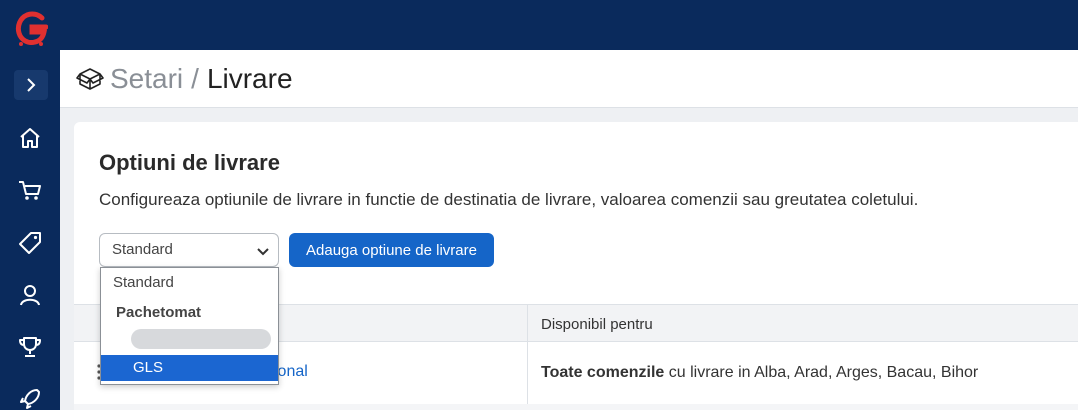 The image size is (1078, 410). I want to click on breadcrumb-parent: Setari, so click(146, 79).